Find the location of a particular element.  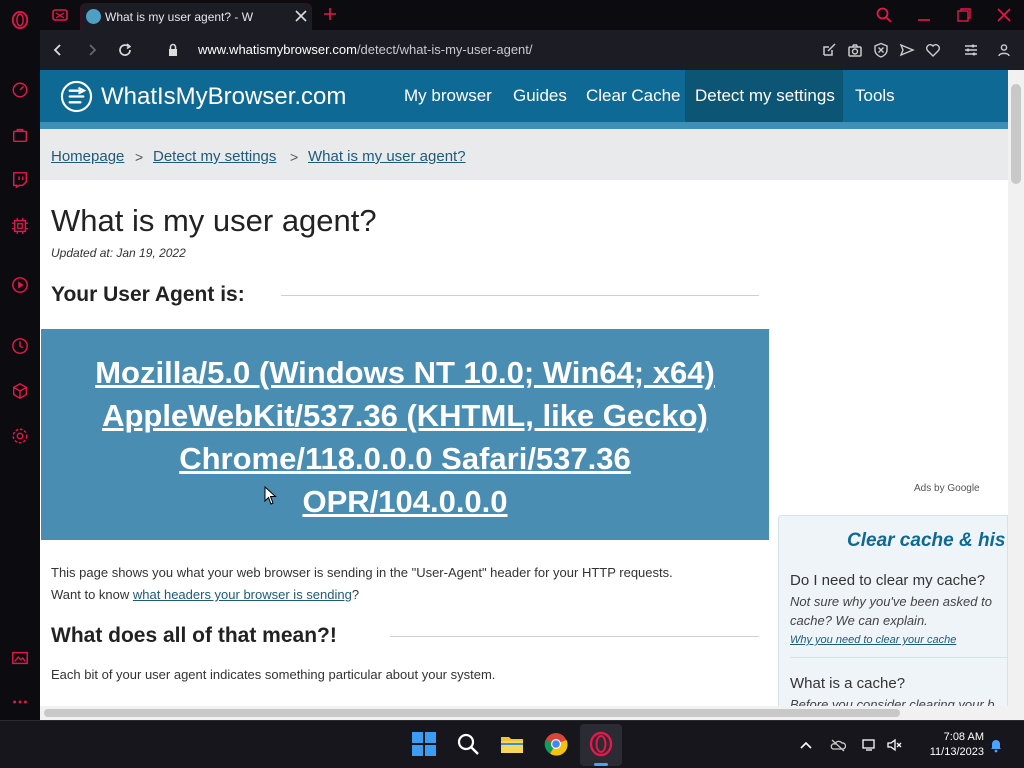

site-logo-text: WhatIsMyBrowser.com is located at coordinates (223, 97).